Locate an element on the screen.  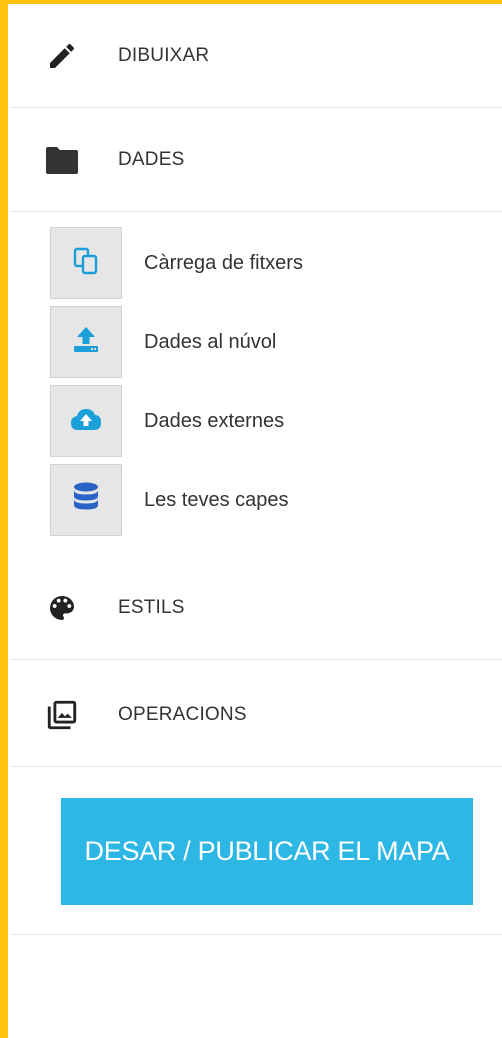
folder-icon is located at coordinates (62, 160).